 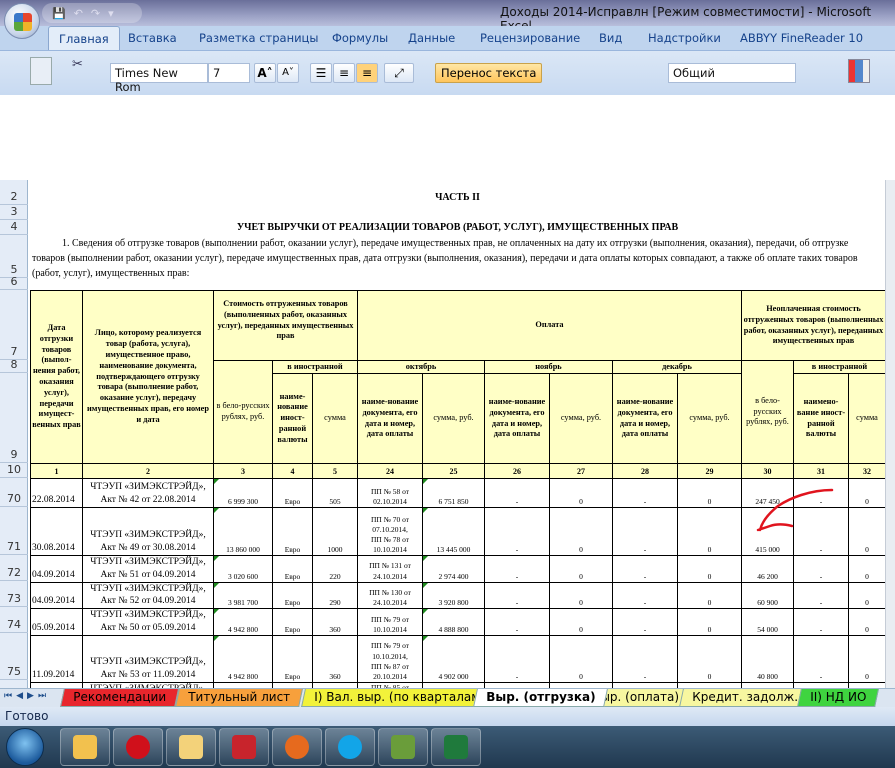 What do you see at coordinates (767, 569) in the screenshot?
I see `table-cell: 46 200` at bounding box center [767, 569].